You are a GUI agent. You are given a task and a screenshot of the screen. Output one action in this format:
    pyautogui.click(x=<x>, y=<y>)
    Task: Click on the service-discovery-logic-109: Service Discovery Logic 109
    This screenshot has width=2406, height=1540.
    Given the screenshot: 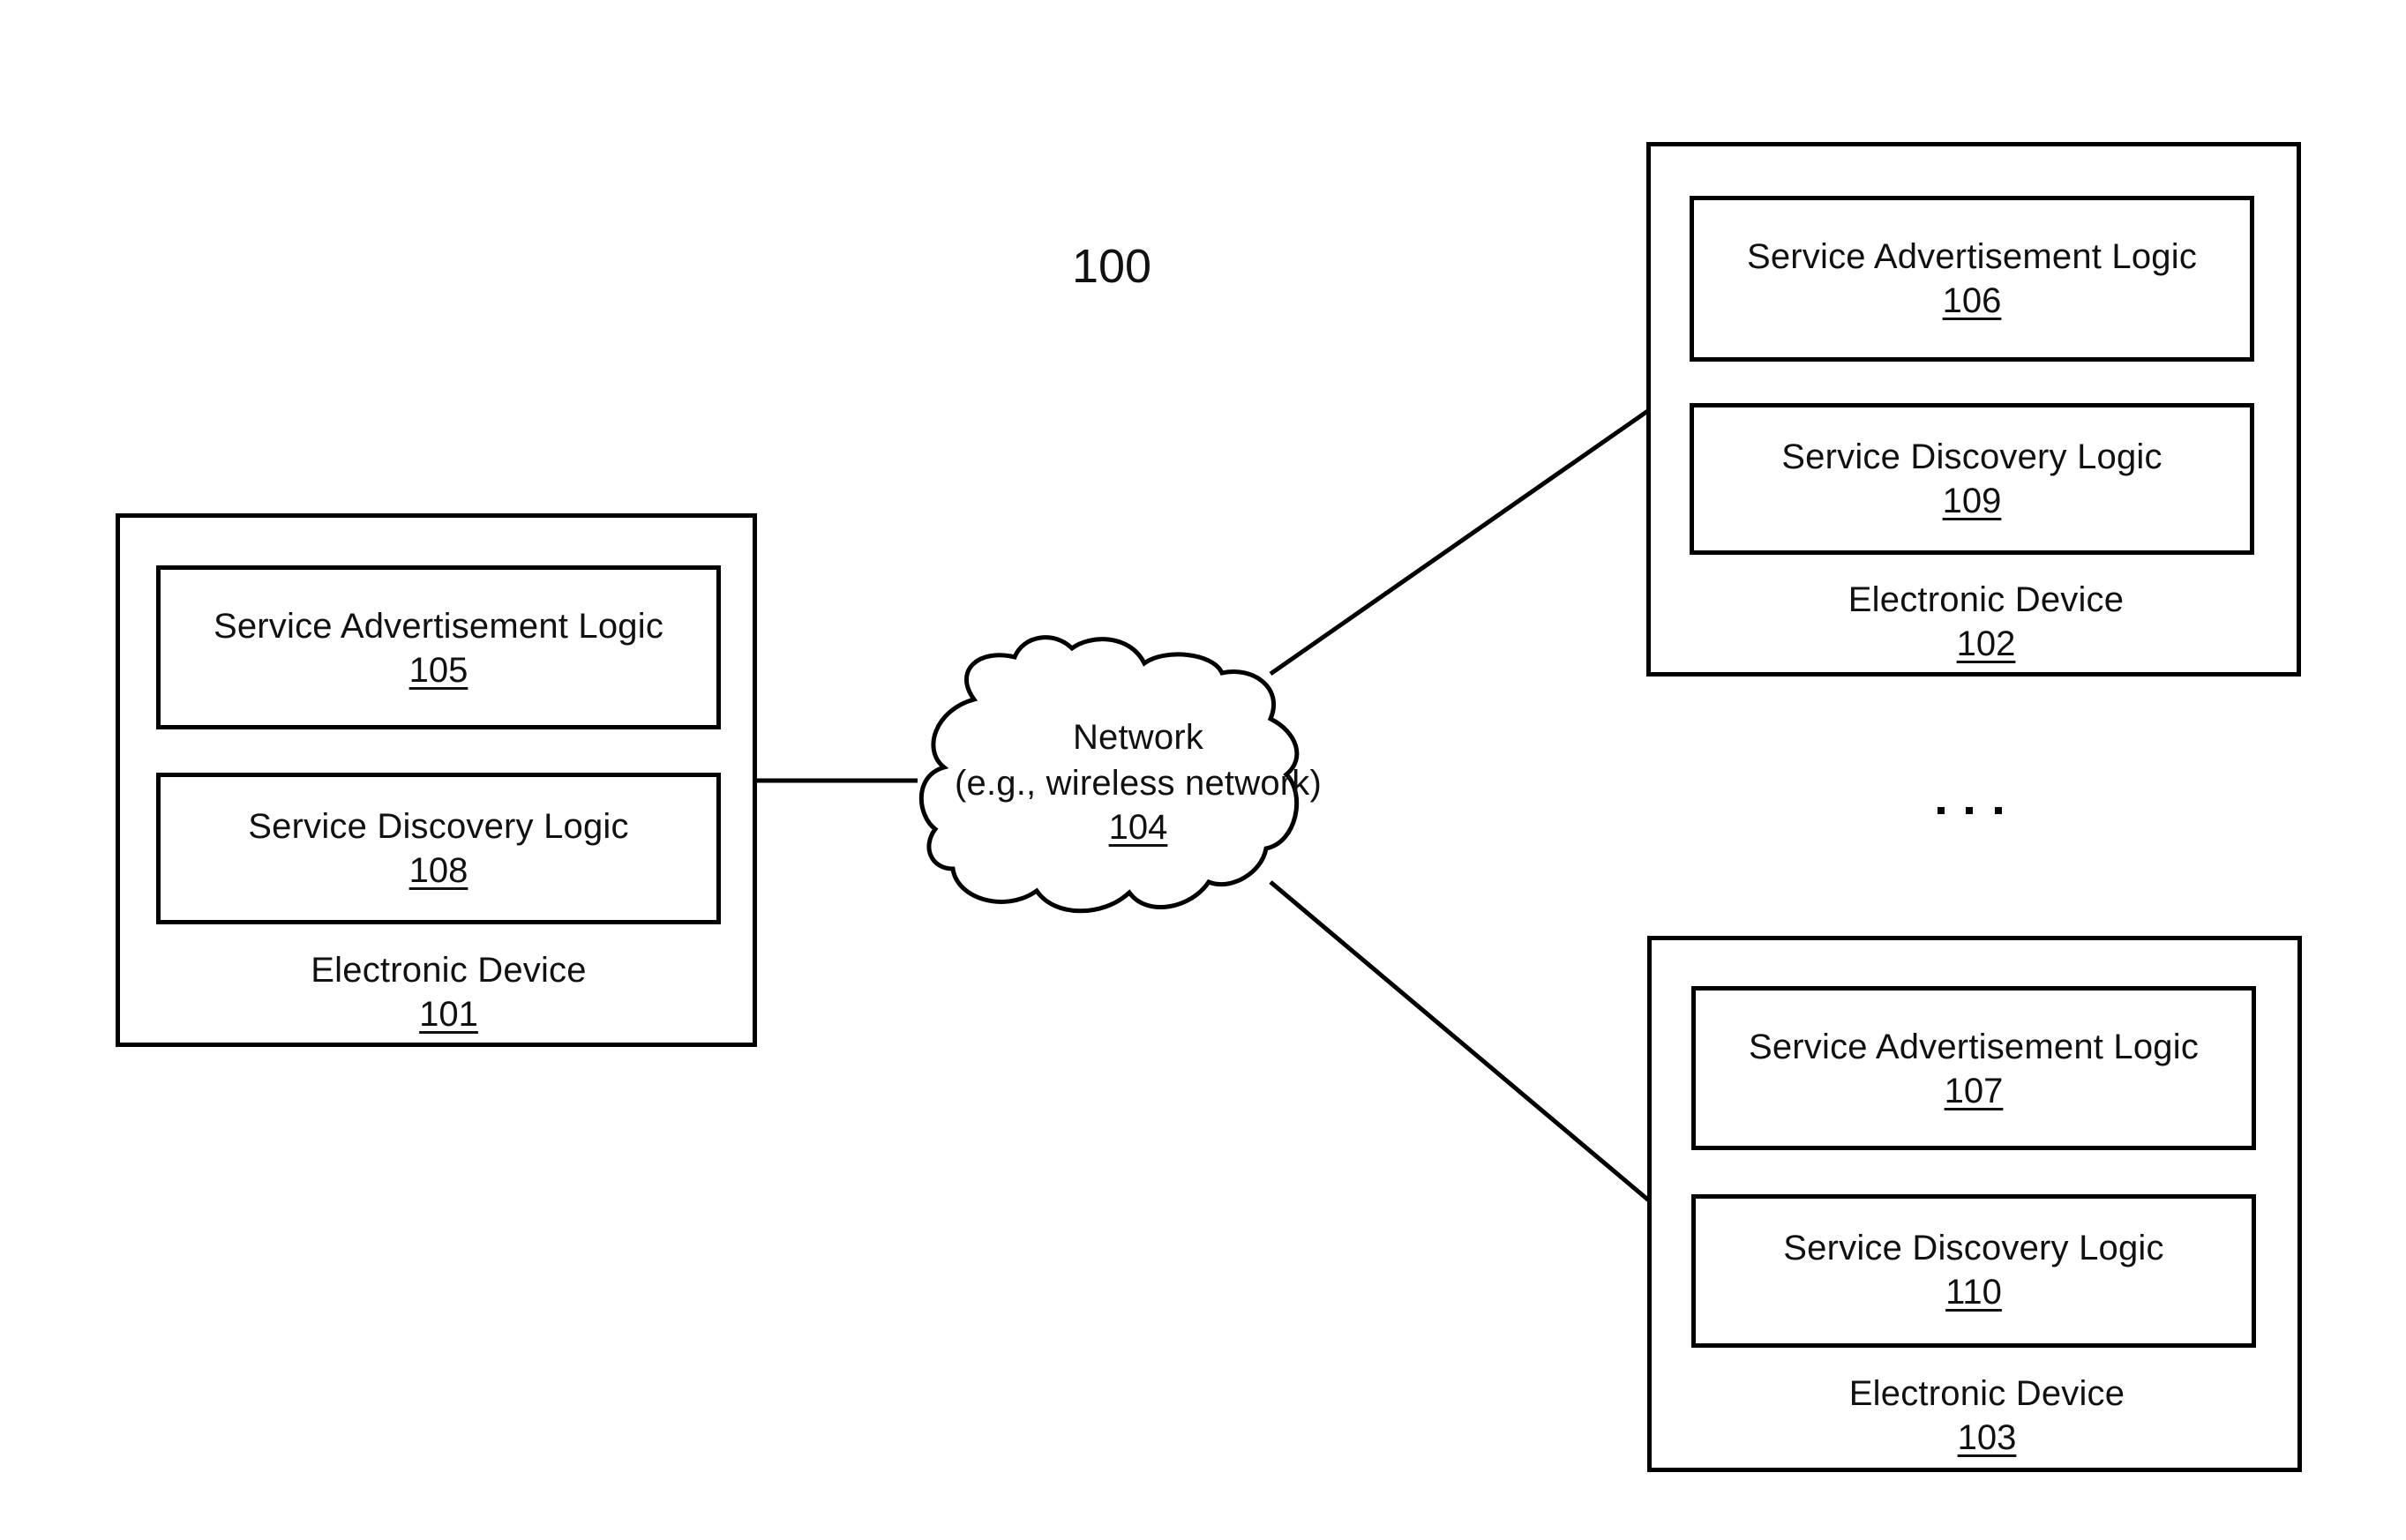 What is the action you would take?
    pyautogui.click(x=1972, y=479)
    